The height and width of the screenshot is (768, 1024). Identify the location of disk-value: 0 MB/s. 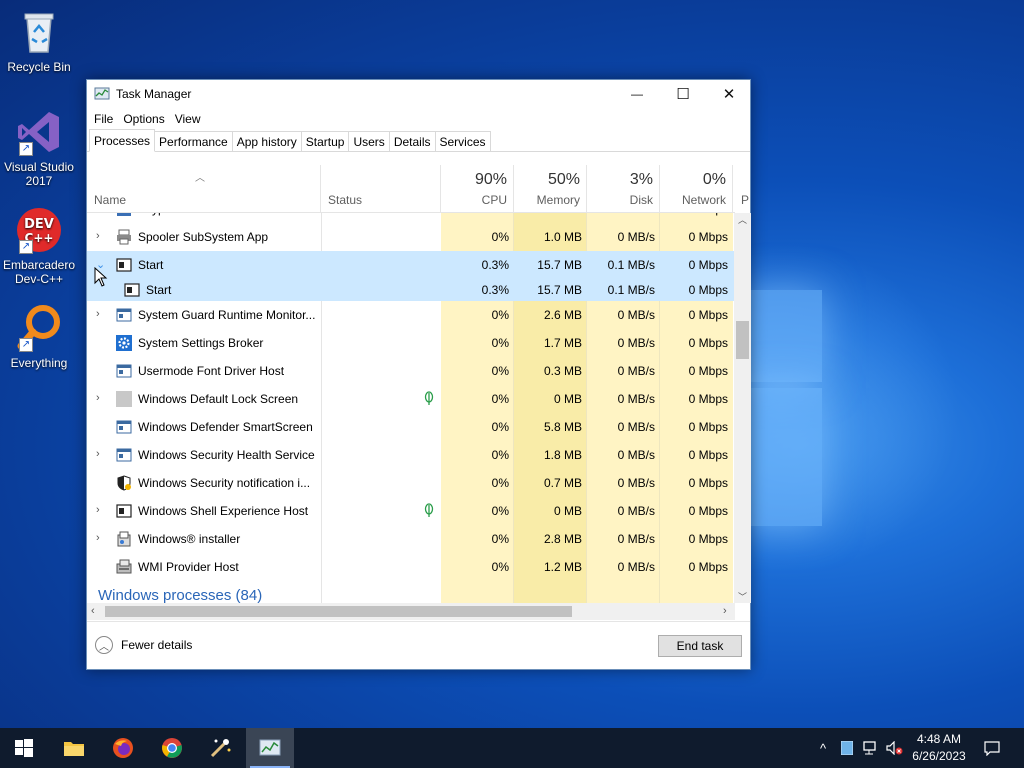
(636, 427).